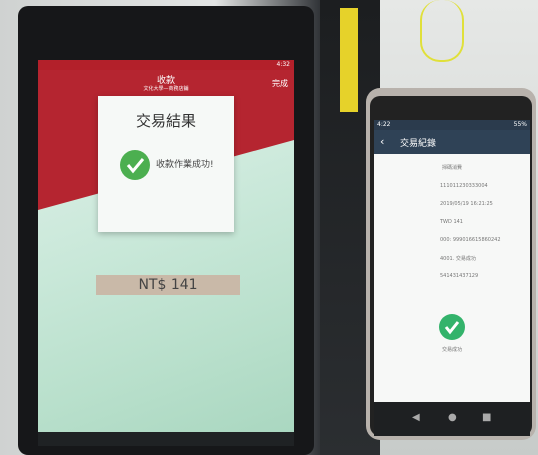  What do you see at coordinates (166, 439) in the screenshot?
I see `tablet-nav-bar` at bounding box center [166, 439].